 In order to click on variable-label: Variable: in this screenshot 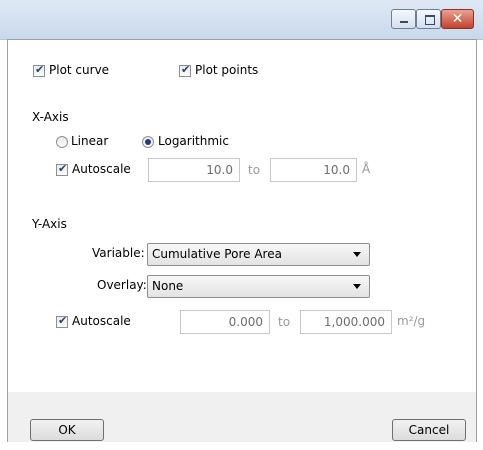, I will do `click(118, 253)`.